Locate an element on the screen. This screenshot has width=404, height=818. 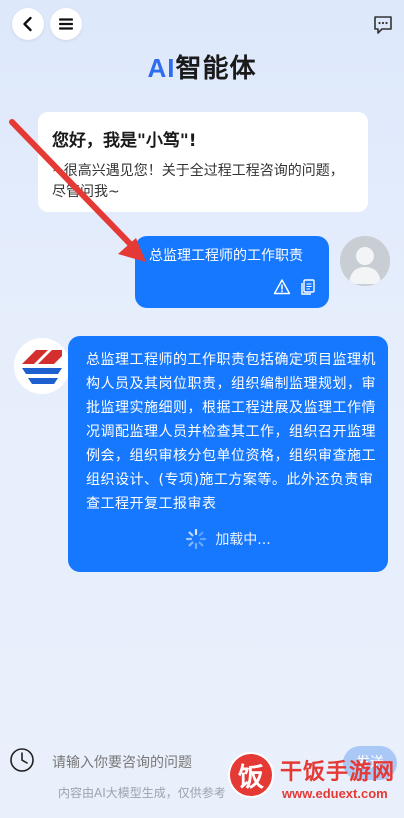
welcome-greeting: 您好，我是"小笃"! is located at coordinates (124, 141).